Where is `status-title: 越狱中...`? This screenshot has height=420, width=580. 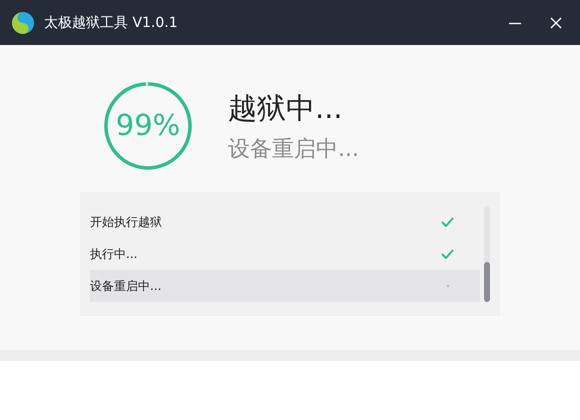
status-title: 越狱中... is located at coordinates (286, 108).